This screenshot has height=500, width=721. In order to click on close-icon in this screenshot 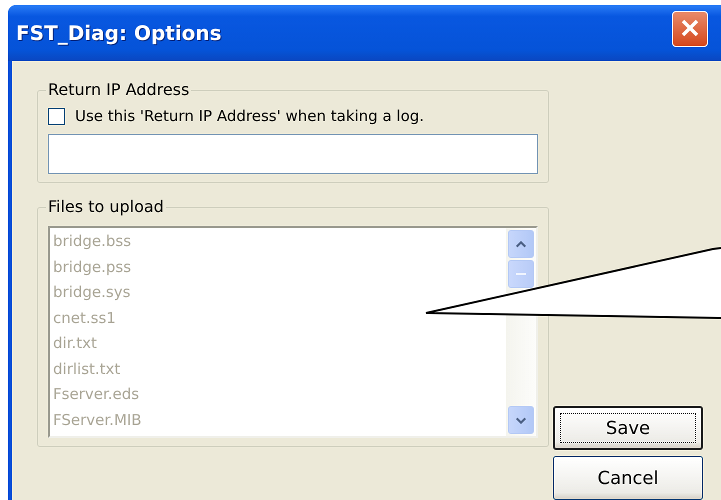, I will do `click(690, 28)`.